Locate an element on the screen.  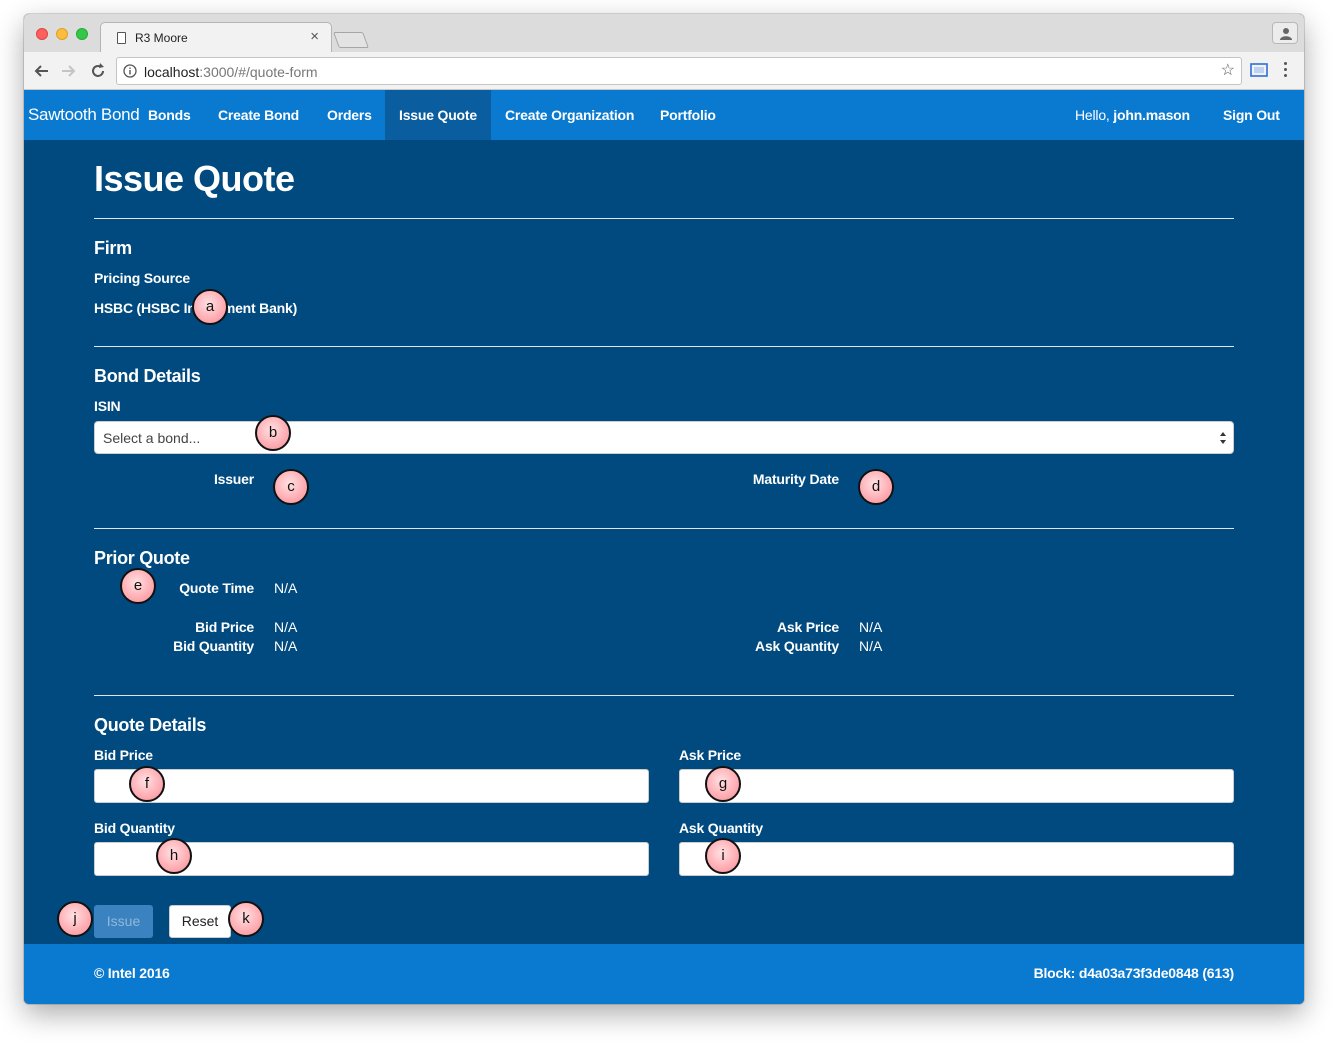
menu-dots-icon is located at coordinates (1285, 70).